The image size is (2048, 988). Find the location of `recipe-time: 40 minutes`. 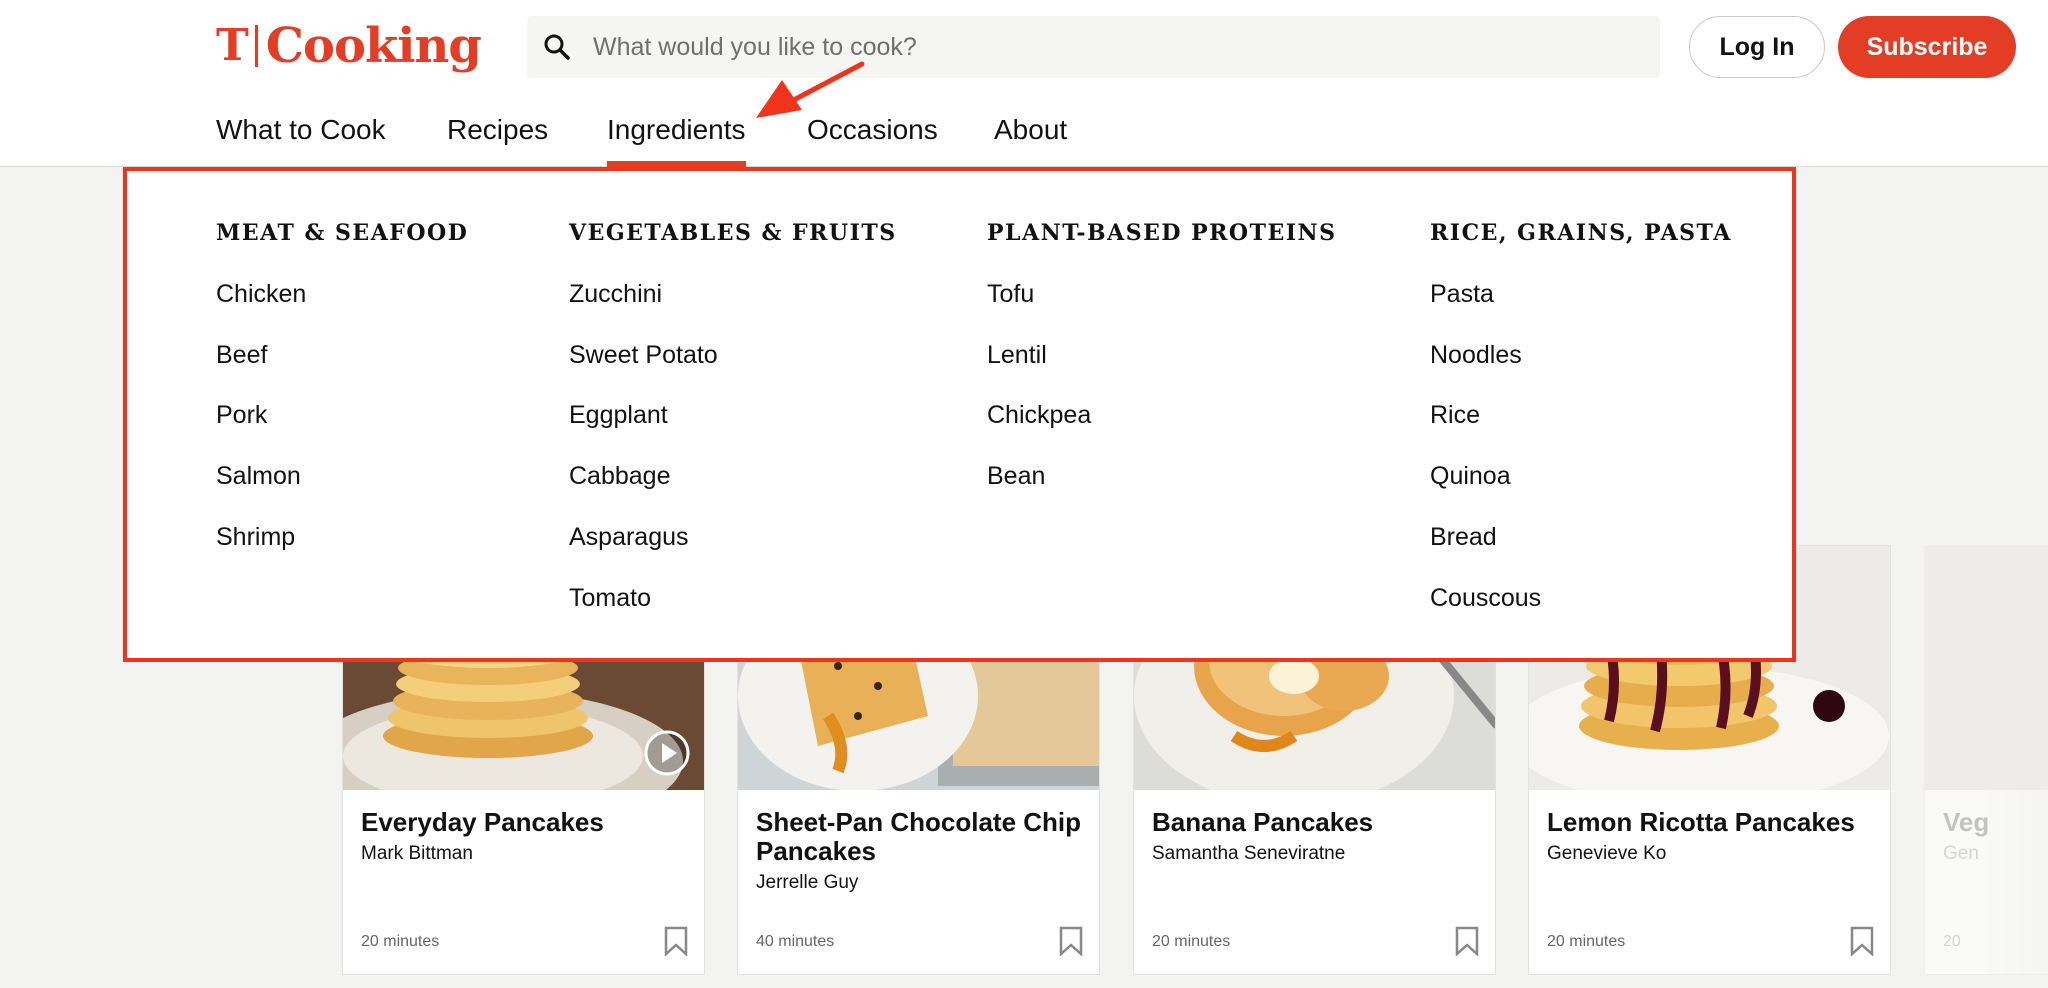

recipe-time: 40 minutes is located at coordinates (795, 941).